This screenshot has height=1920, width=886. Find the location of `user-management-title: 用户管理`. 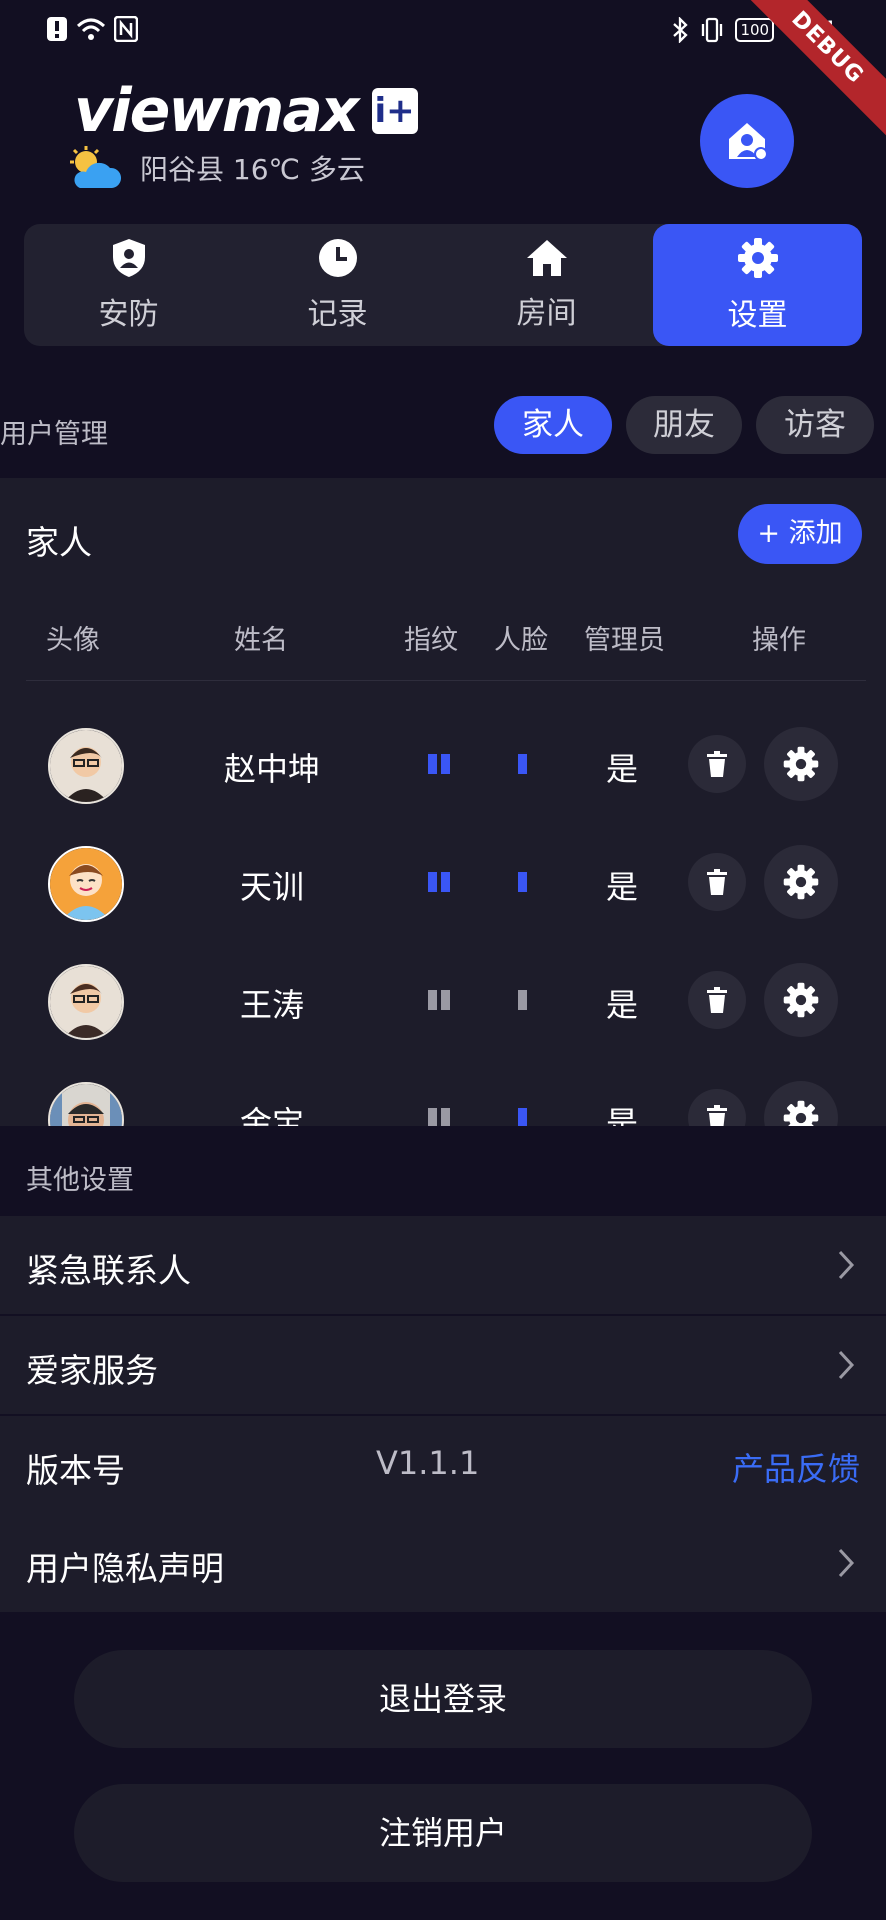

user-management-title: 用户管理 is located at coordinates (54, 434).